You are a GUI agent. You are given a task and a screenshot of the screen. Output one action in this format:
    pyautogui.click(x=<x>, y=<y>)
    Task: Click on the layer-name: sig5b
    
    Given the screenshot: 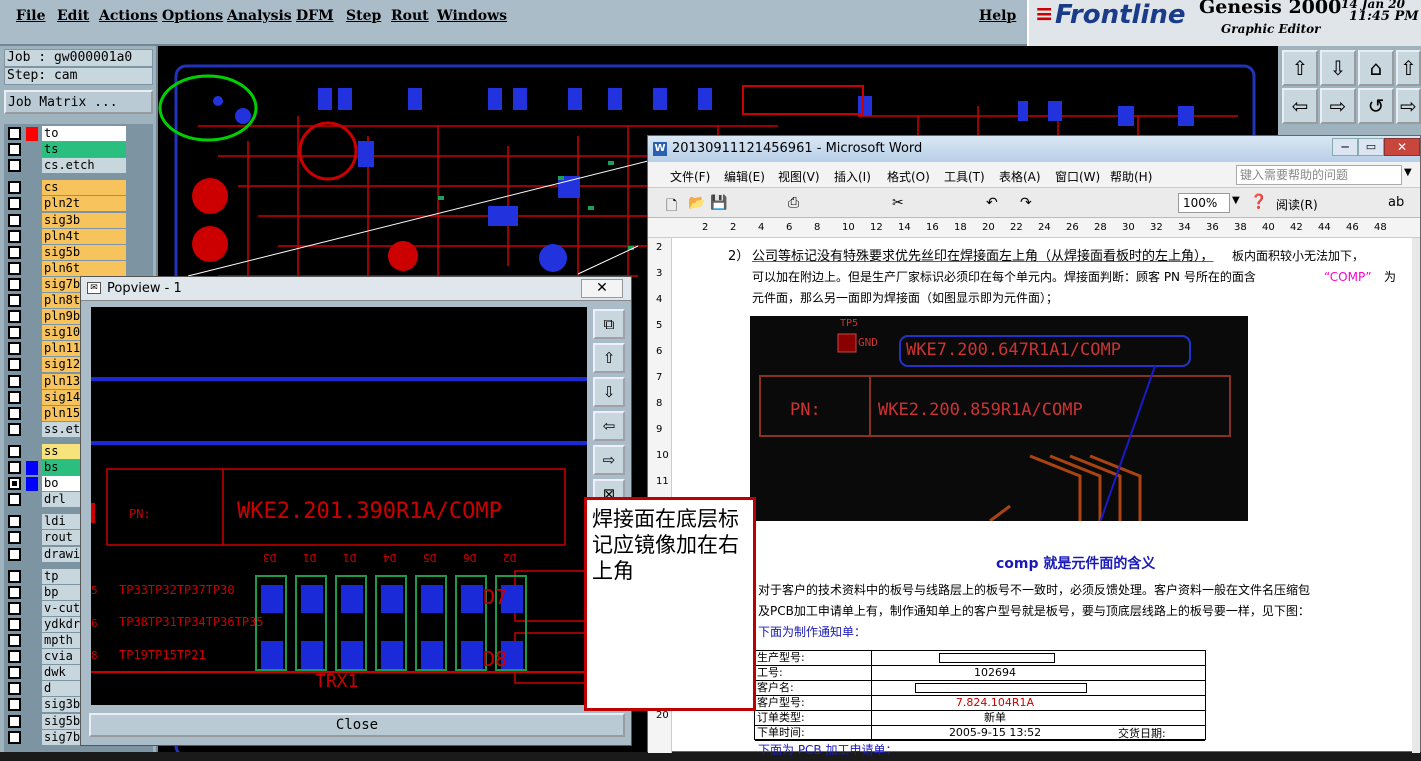 What is the action you would take?
    pyautogui.click(x=84, y=252)
    